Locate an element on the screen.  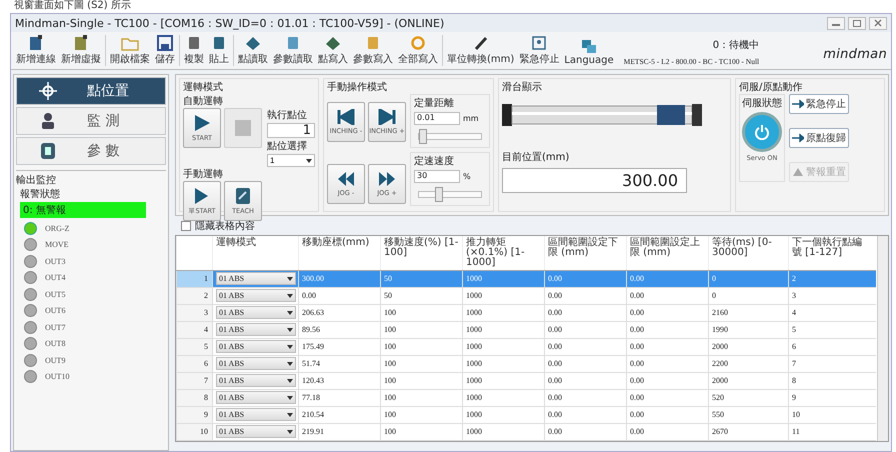
toolbar-button: 貼上 is located at coordinates (219, 50).